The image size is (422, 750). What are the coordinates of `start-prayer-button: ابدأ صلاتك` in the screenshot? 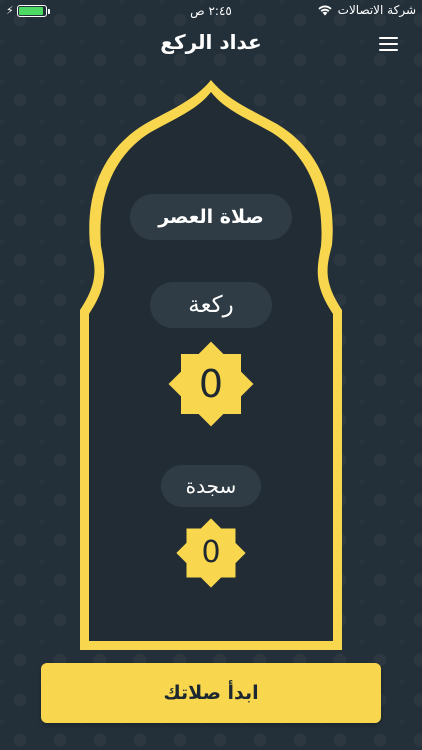 It's located at (211, 693).